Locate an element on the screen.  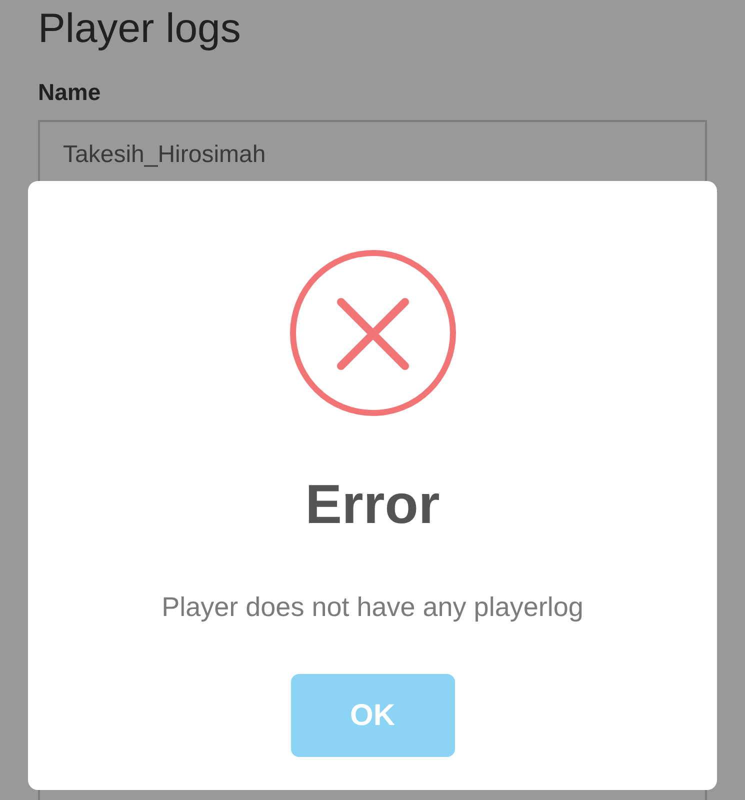
dialog-message: Player does not have any playerlog is located at coordinates (373, 607).